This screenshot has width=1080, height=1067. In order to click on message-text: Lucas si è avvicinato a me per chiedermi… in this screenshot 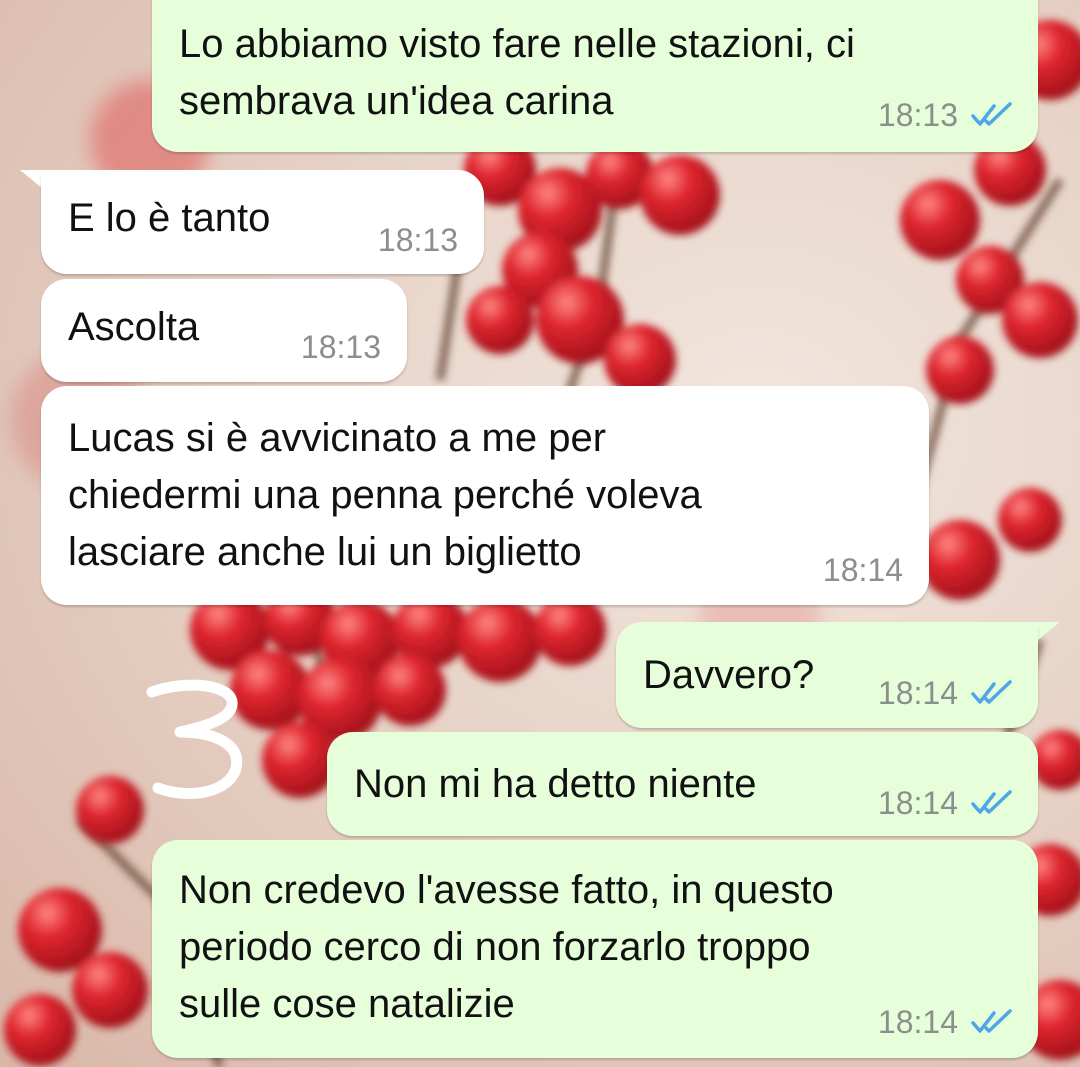, I will do `click(385, 495)`.